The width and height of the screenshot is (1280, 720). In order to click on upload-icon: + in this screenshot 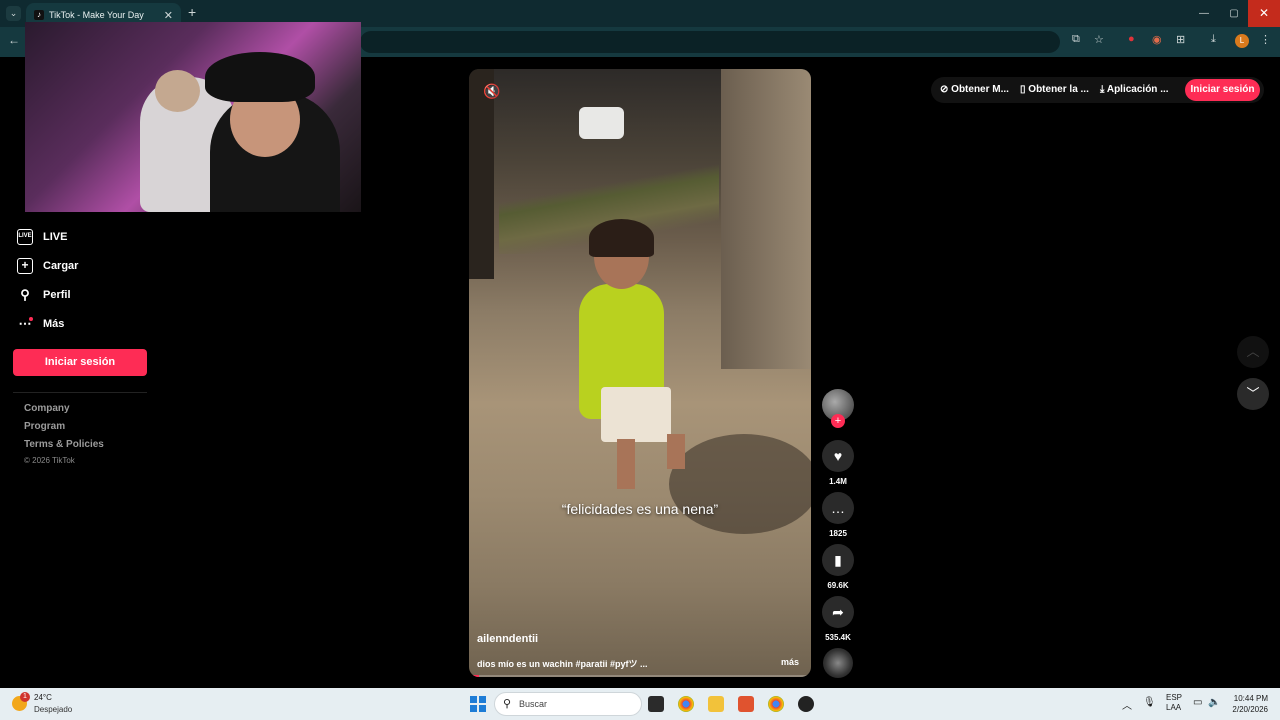, I will do `click(25, 266)`.